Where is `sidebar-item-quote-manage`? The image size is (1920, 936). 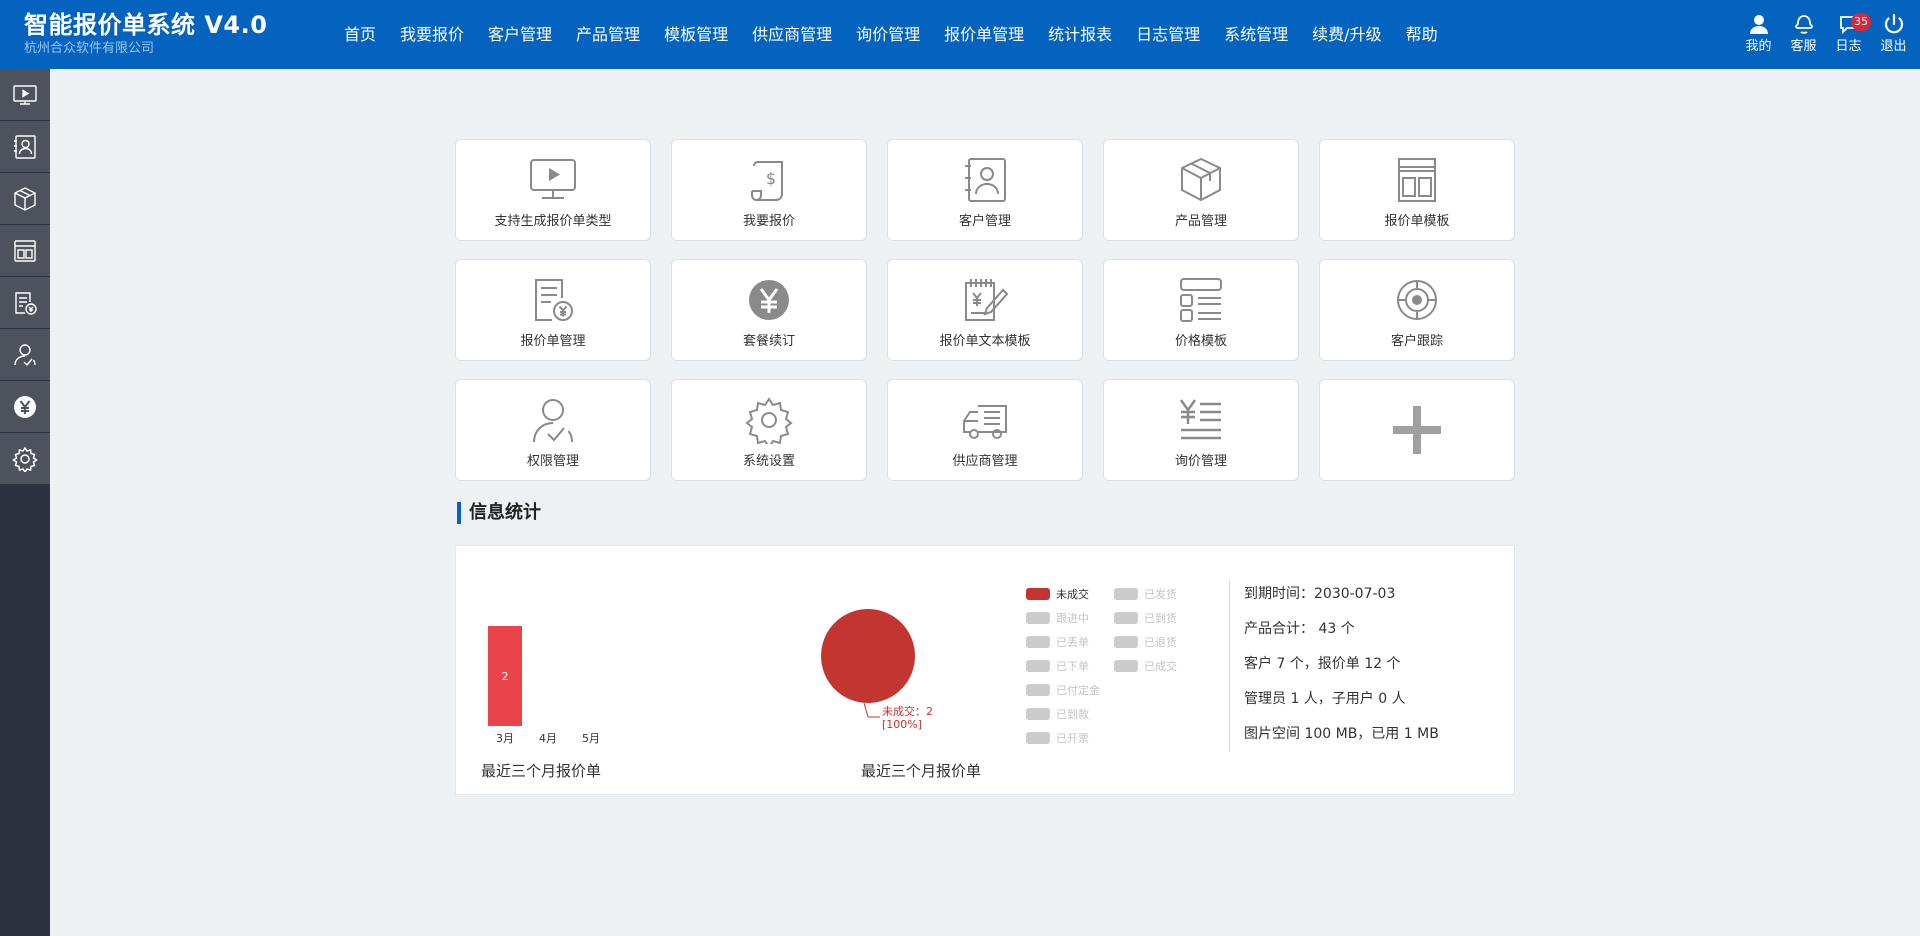 sidebar-item-quote-manage is located at coordinates (25, 303).